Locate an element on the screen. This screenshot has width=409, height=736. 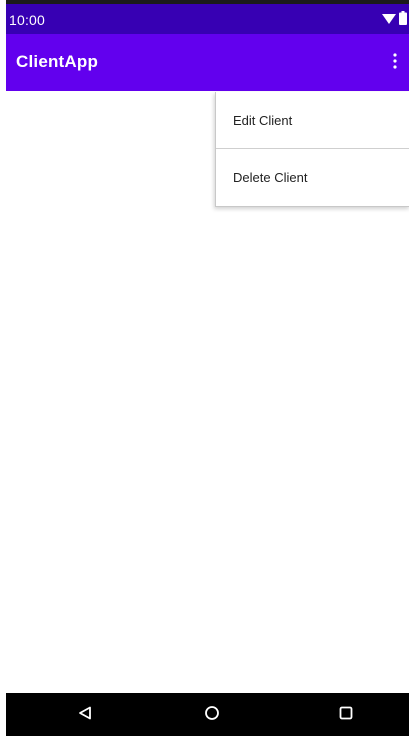
recents-icon is located at coordinates (346, 715).